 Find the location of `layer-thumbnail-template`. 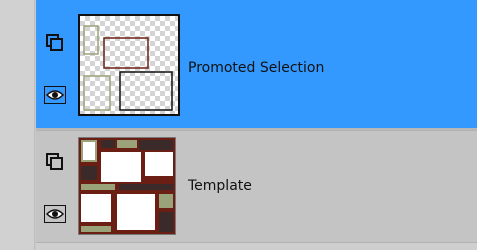

layer-thumbnail-template is located at coordinates (127, 186).